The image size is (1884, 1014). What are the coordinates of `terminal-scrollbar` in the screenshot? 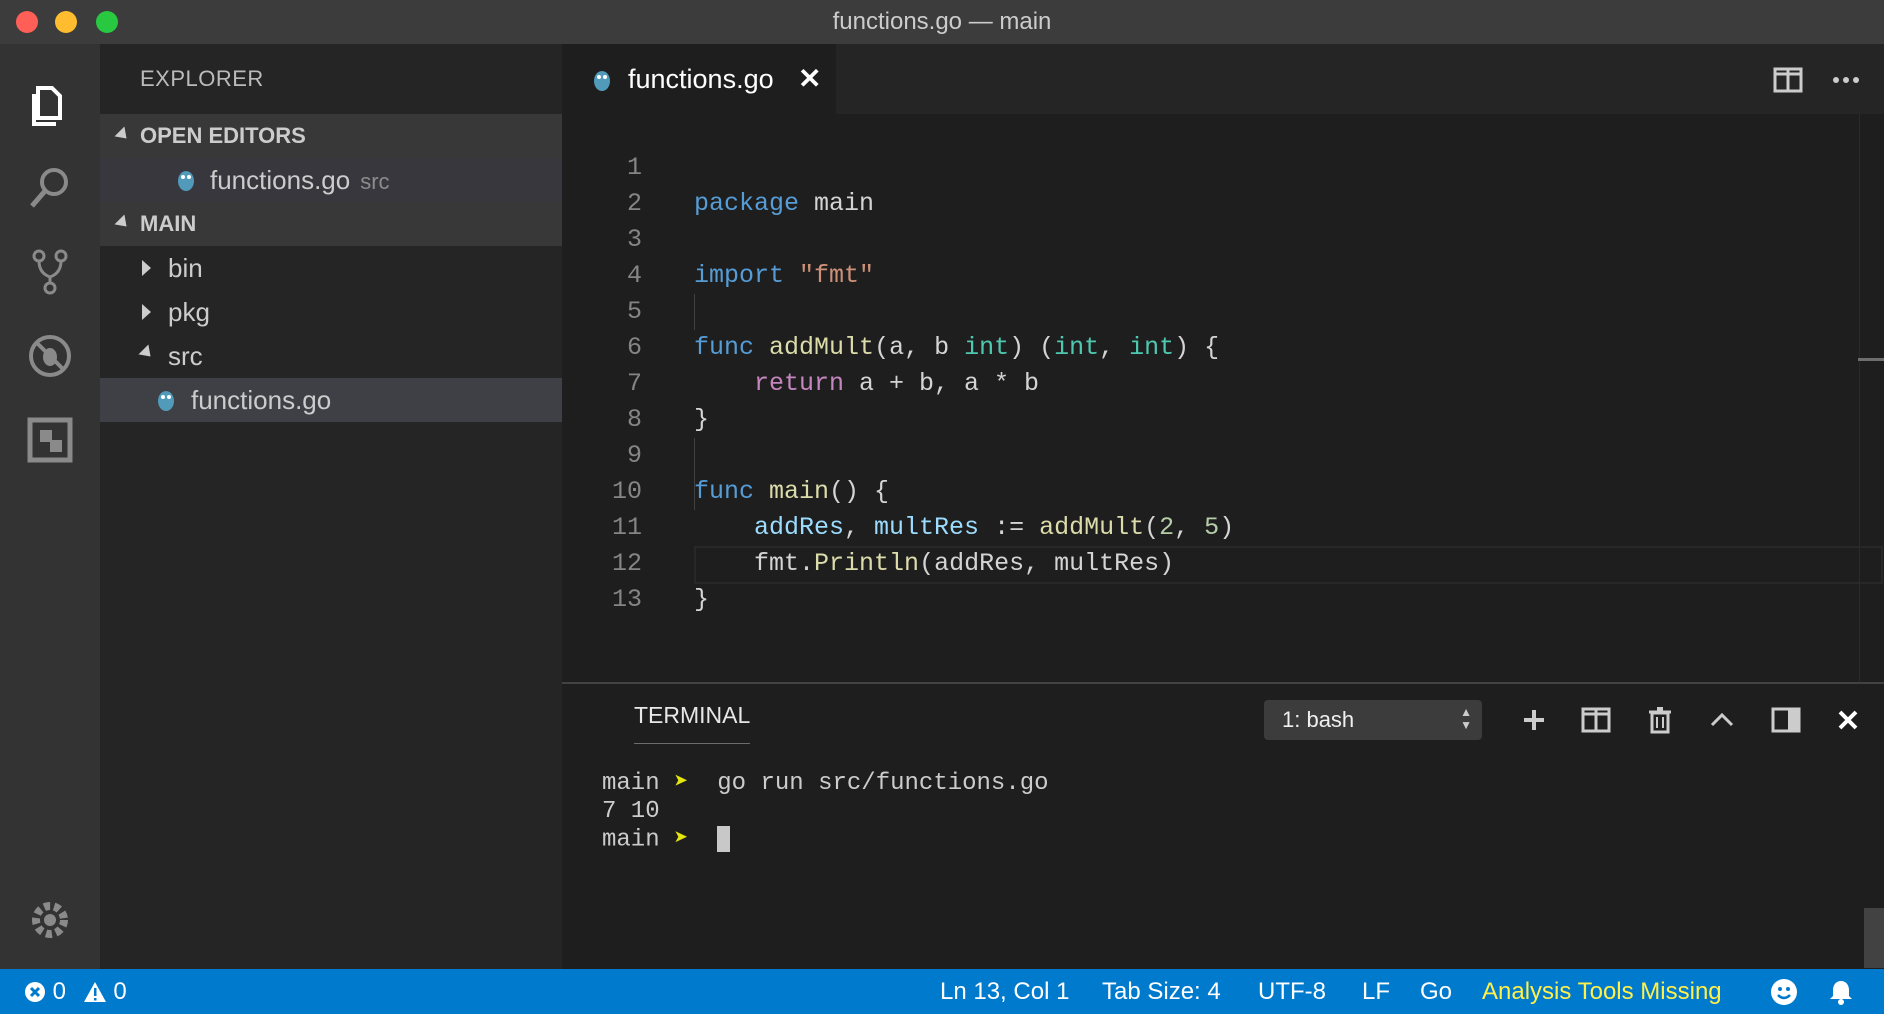 It's located at (1874, 938).